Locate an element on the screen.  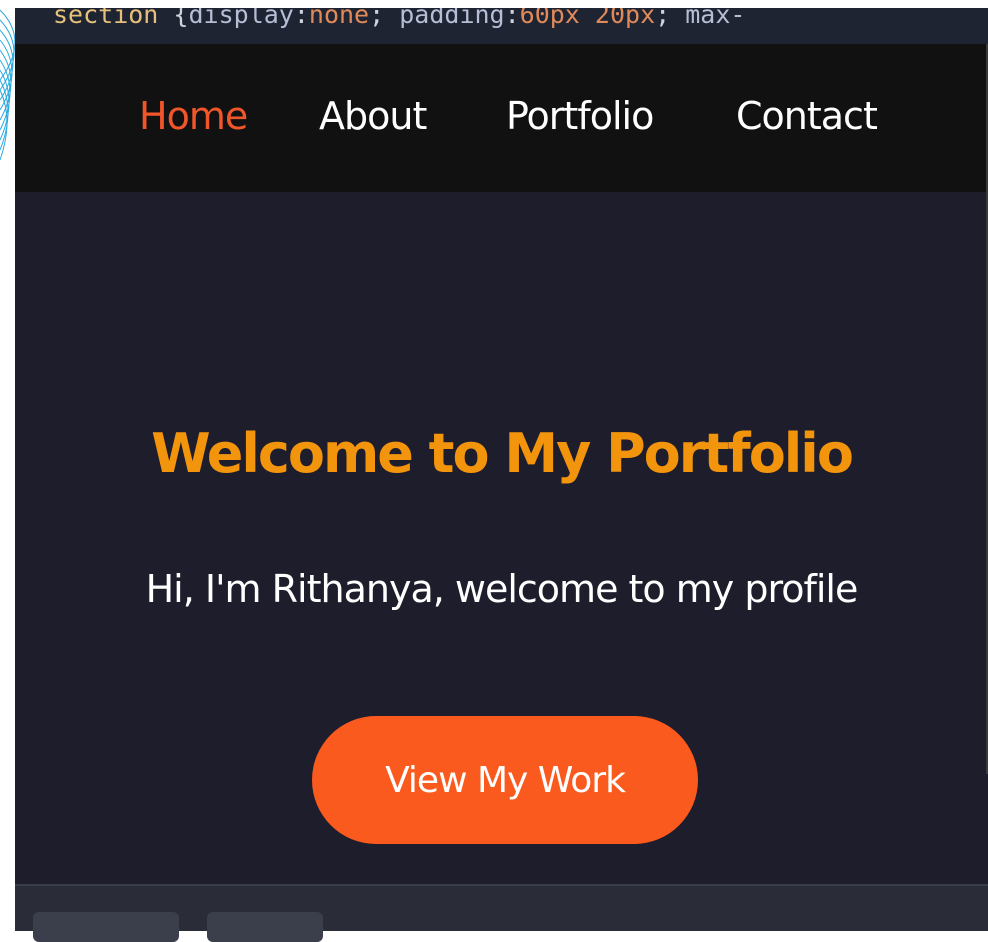
hero-subtitle: Hi, I'm Rithanya, welcome to my profile is located at coordinates (502, 589).